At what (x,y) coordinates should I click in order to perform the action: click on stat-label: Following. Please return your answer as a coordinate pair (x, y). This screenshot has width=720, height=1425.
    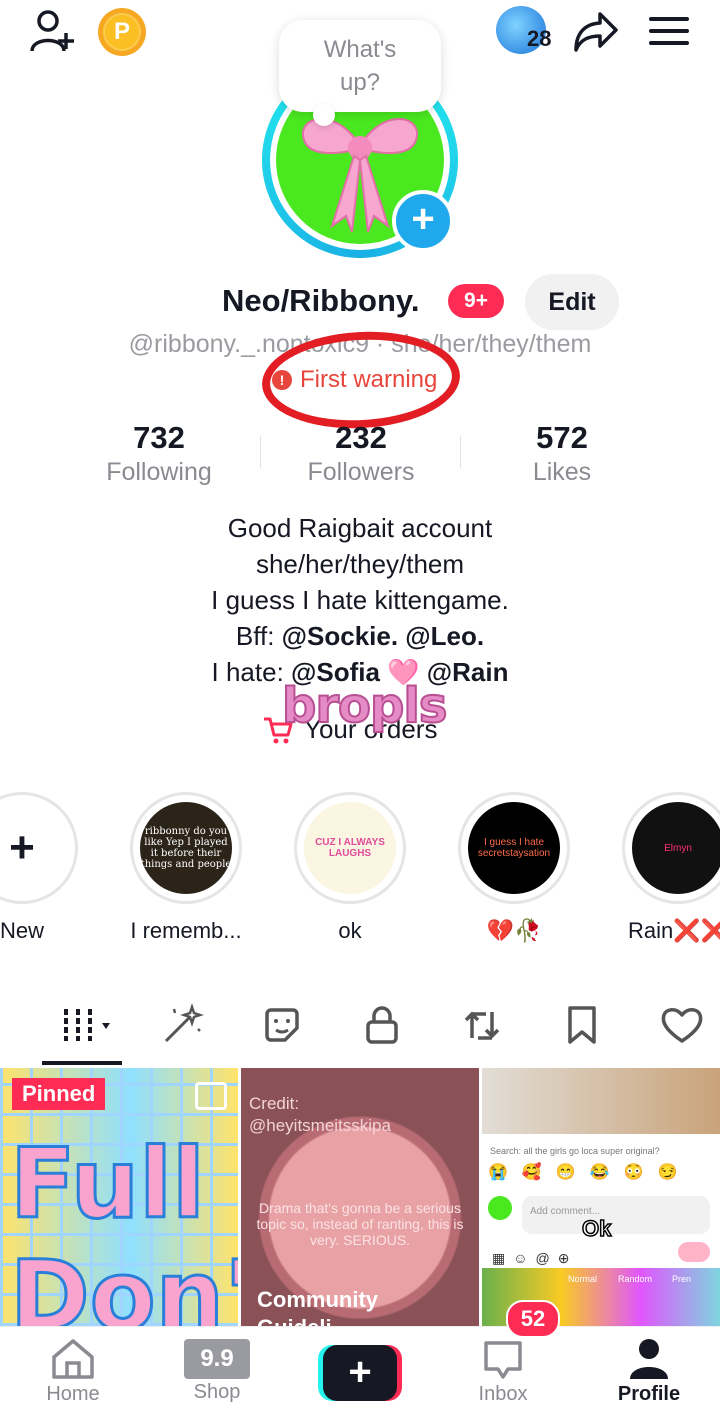
    Looking at the image, I should click on (159, 472).